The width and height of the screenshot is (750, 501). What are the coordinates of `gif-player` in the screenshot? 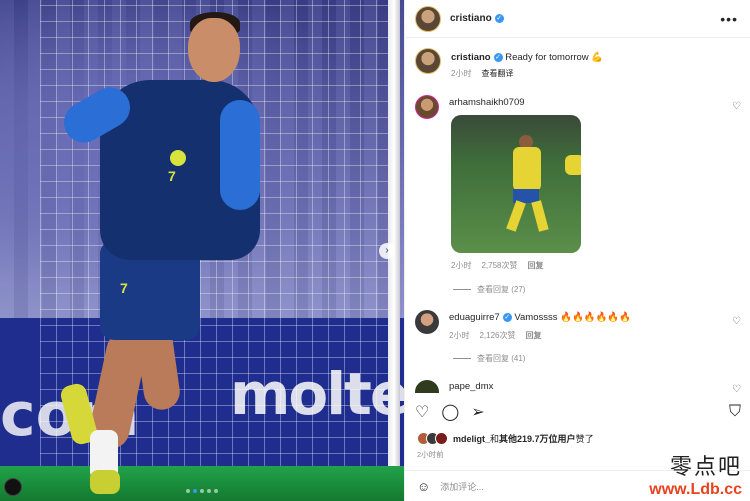 It's located at (527, 169).